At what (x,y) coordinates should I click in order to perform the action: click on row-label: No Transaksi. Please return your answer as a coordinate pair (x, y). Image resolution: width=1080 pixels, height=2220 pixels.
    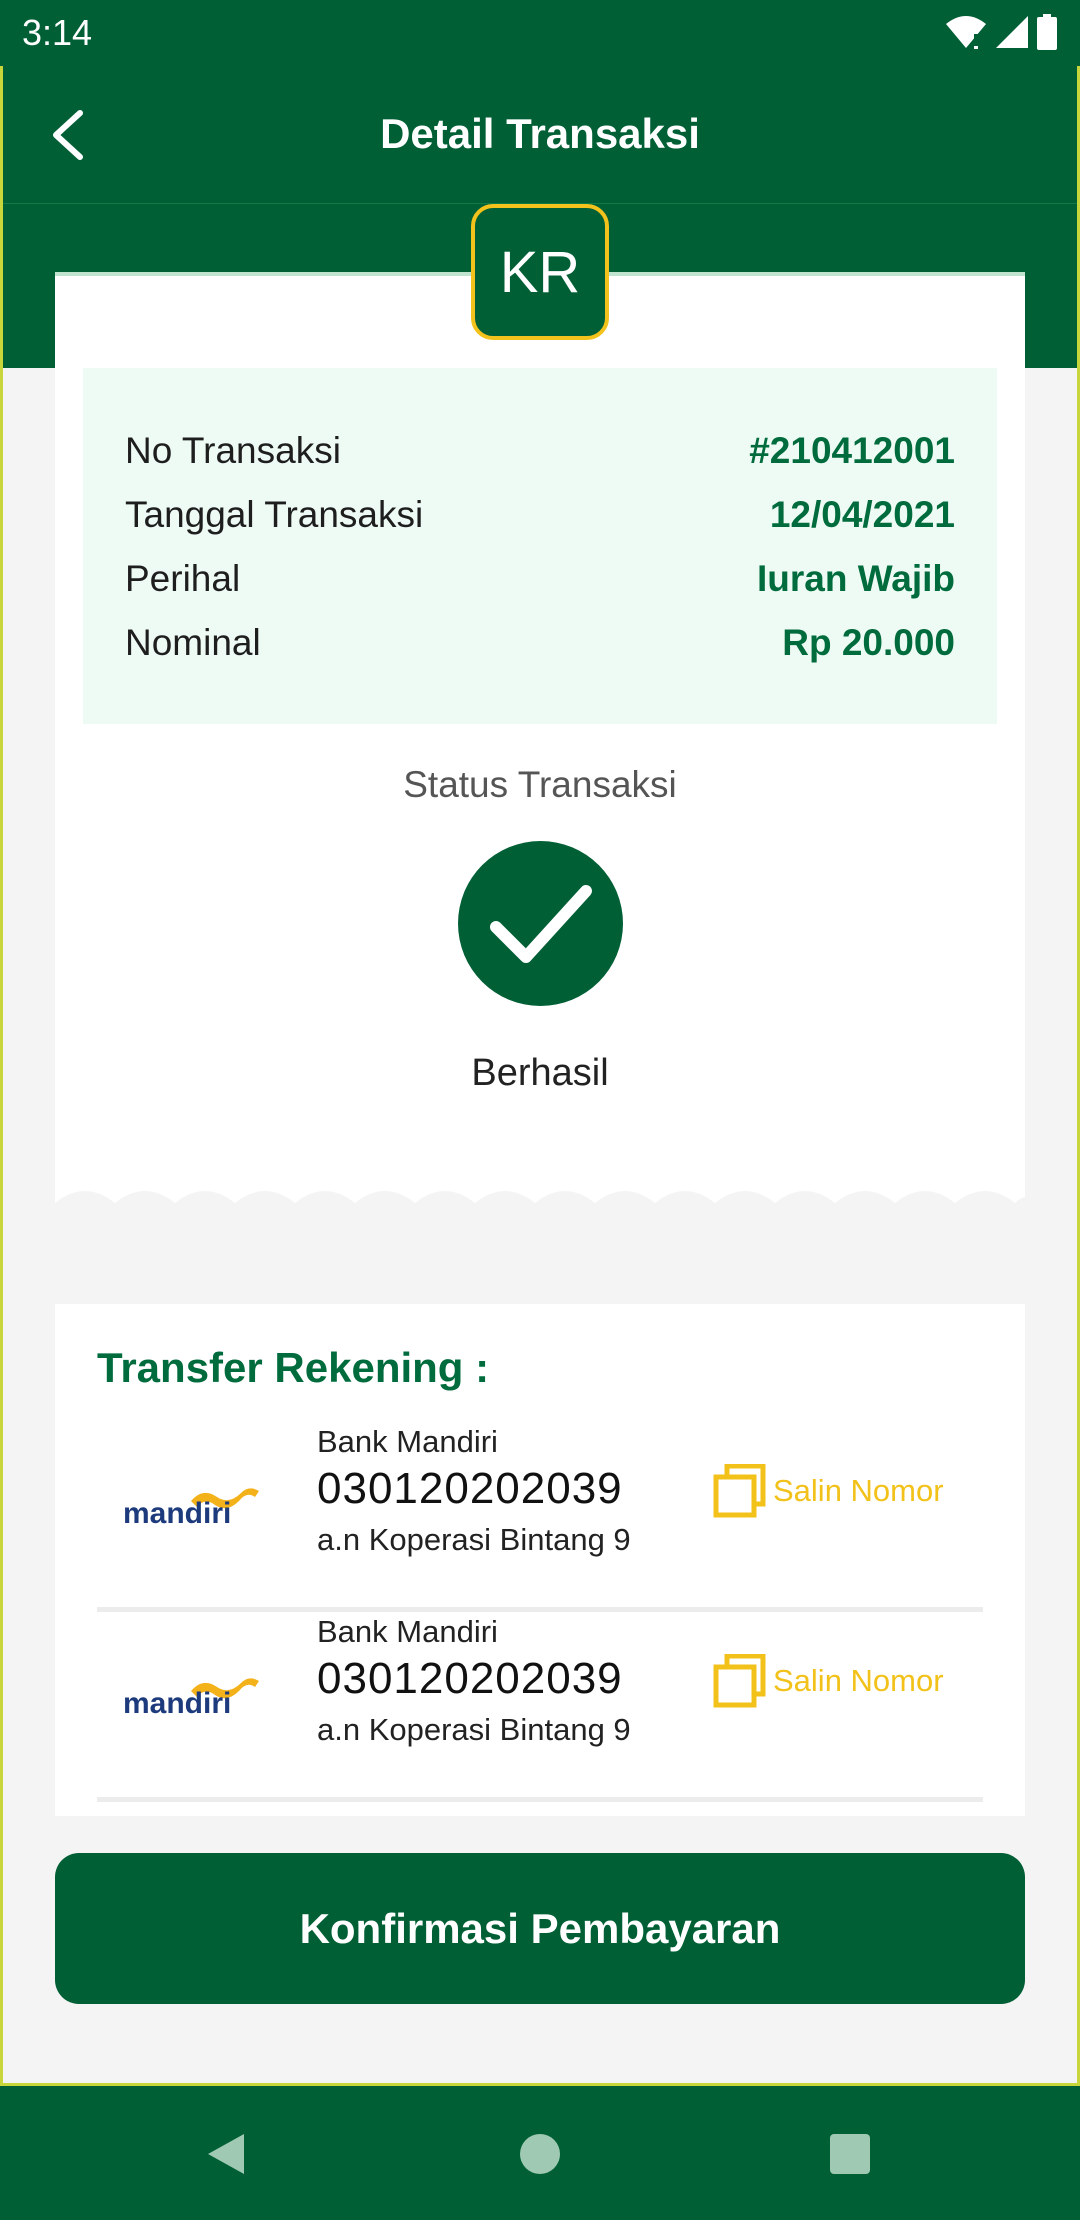
    Looking at the image, I should click on (233, 450).